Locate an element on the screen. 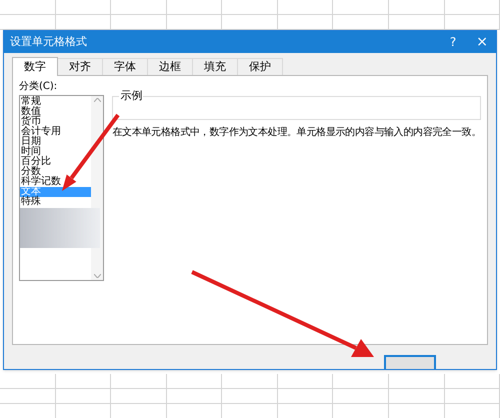  sample-label: 示例 is located at coordinates (131, 96).